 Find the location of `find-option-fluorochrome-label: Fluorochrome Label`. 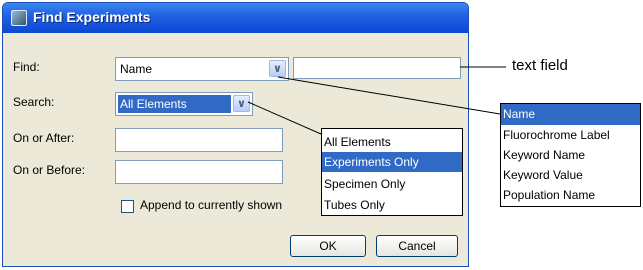

find-option-fluorochrome-label: Fluorochrome Label is located at coordinates (570, 135).